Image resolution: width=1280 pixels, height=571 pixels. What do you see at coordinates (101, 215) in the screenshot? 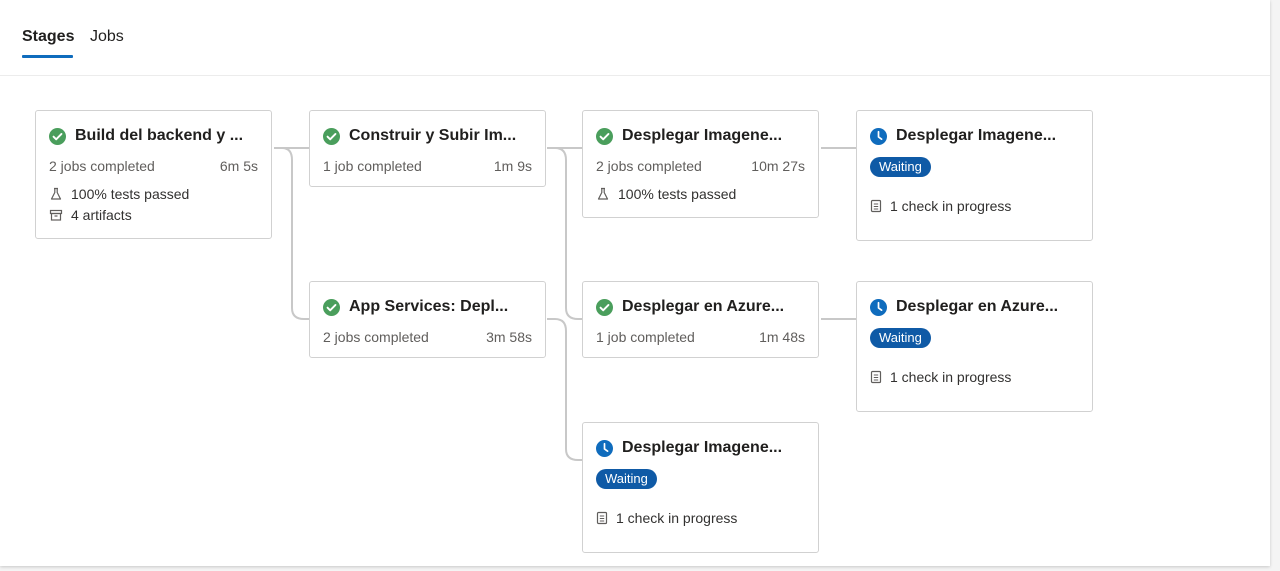
I see `artifacts-label: 4 artifacts` at bounding box center [101, 215].